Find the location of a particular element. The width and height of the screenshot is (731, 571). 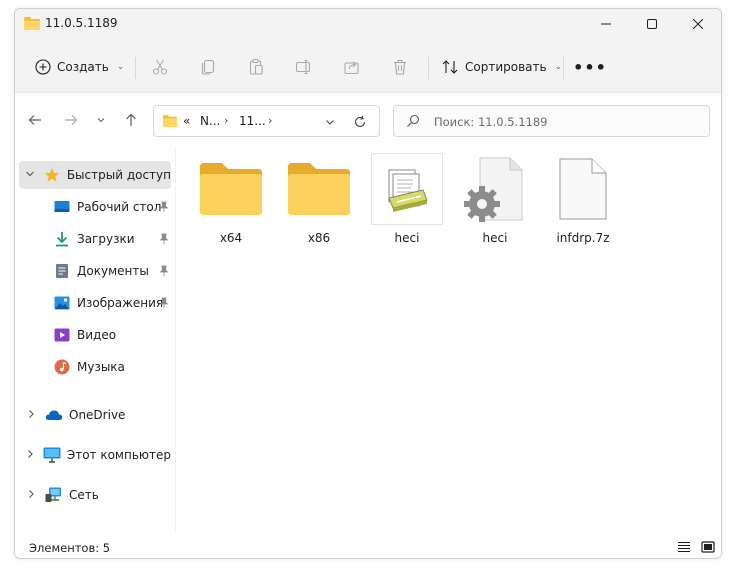

scissors-icon is located at coordinates (160, 67).